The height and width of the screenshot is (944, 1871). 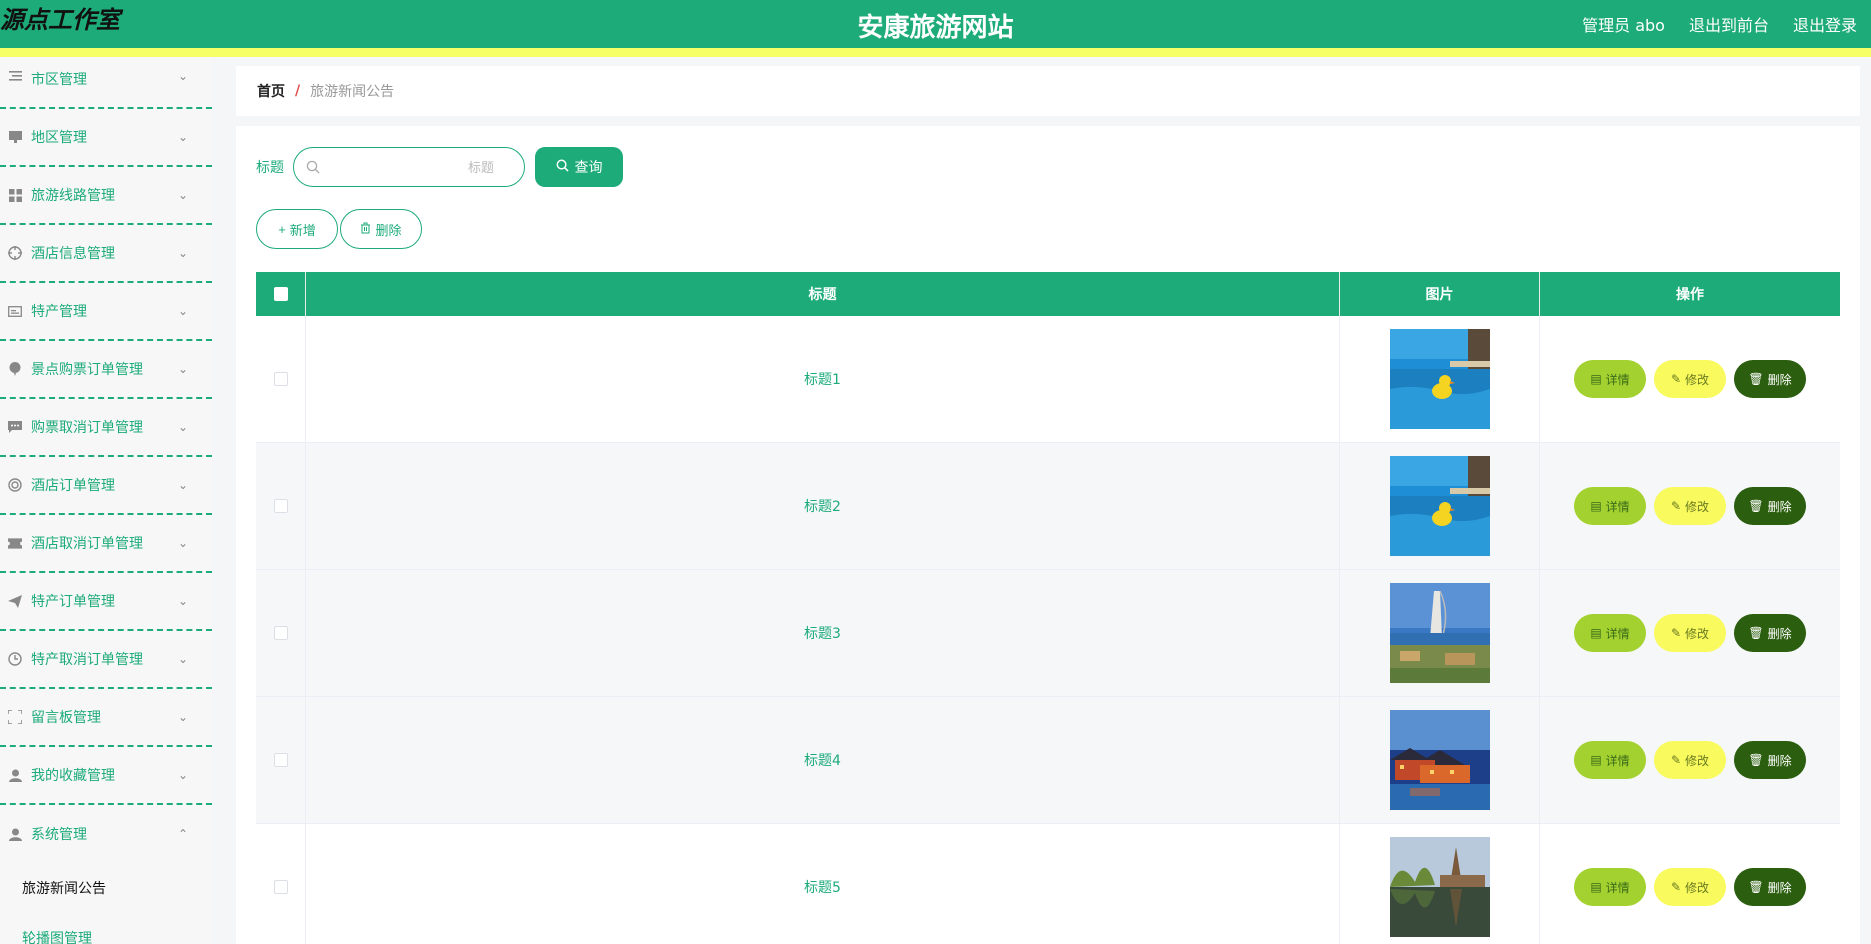 I want to click on detail-label: 详情, so click(x=1617, y=760).